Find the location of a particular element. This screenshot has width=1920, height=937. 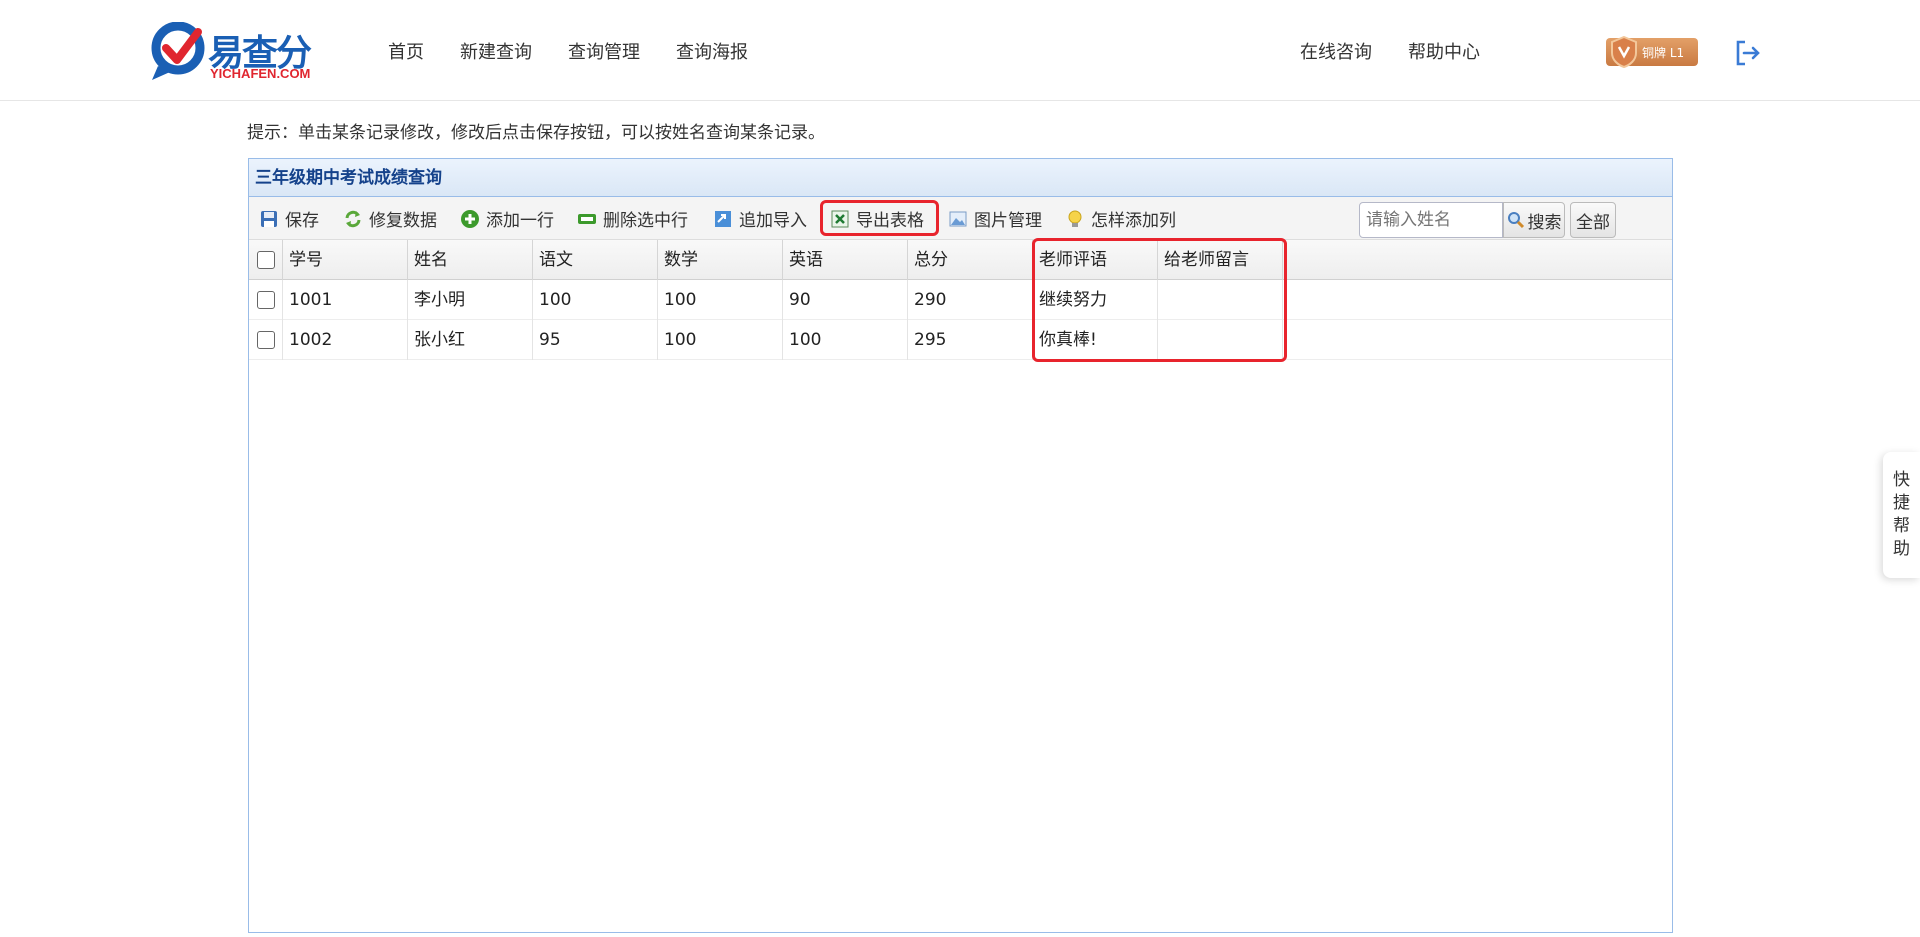

image-manage-button: 图片管理 is located at coordinates (995, 218).